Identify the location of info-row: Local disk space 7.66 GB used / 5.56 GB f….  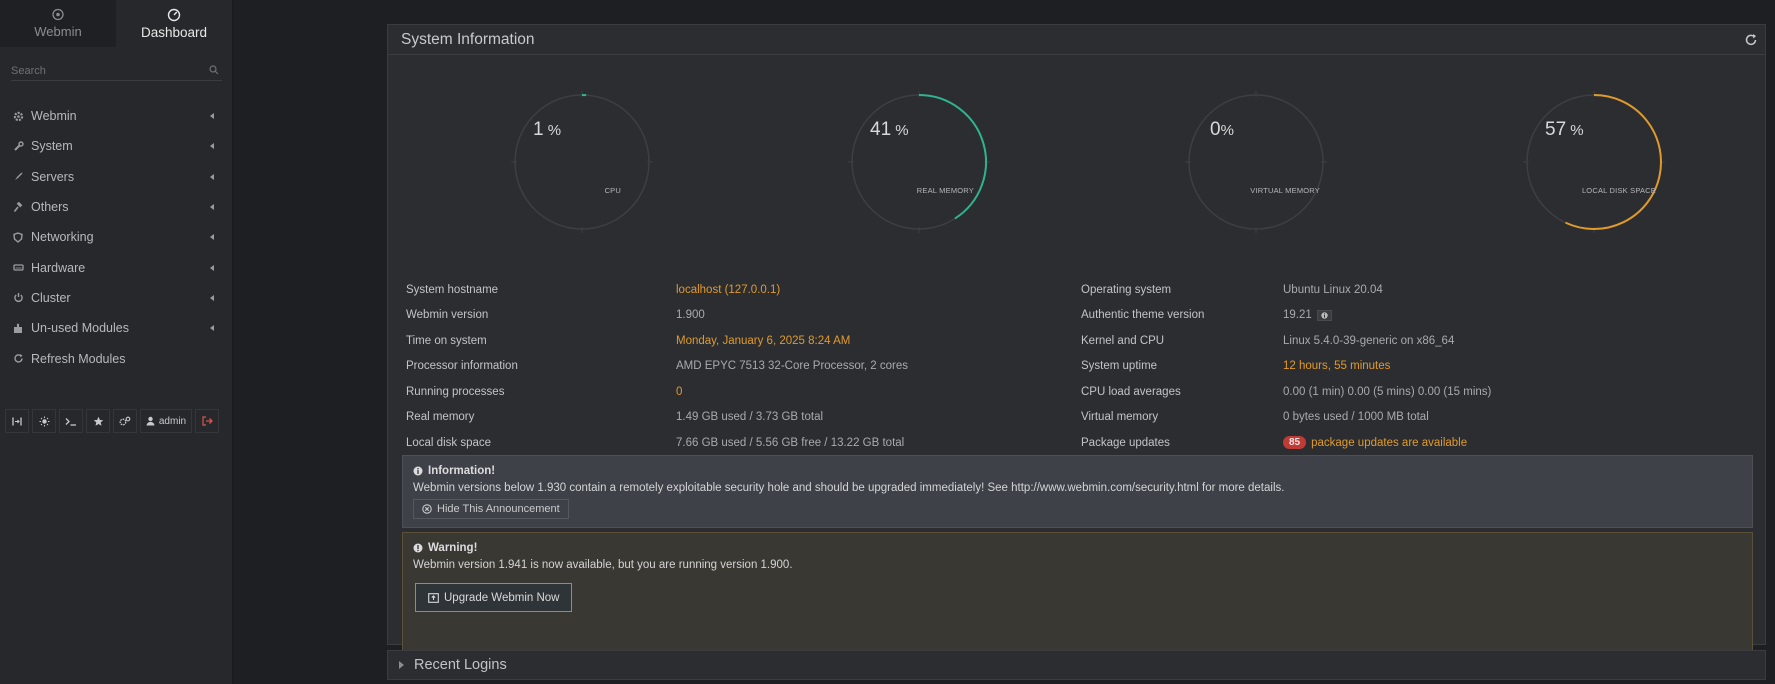
(1081, 443).